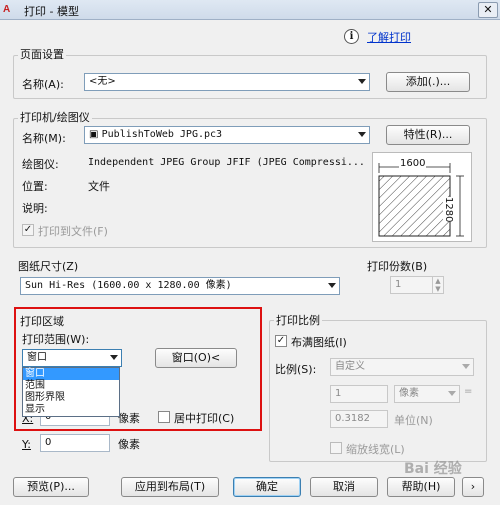  I want to click on printer-icon: ▣, so click(94, 134).